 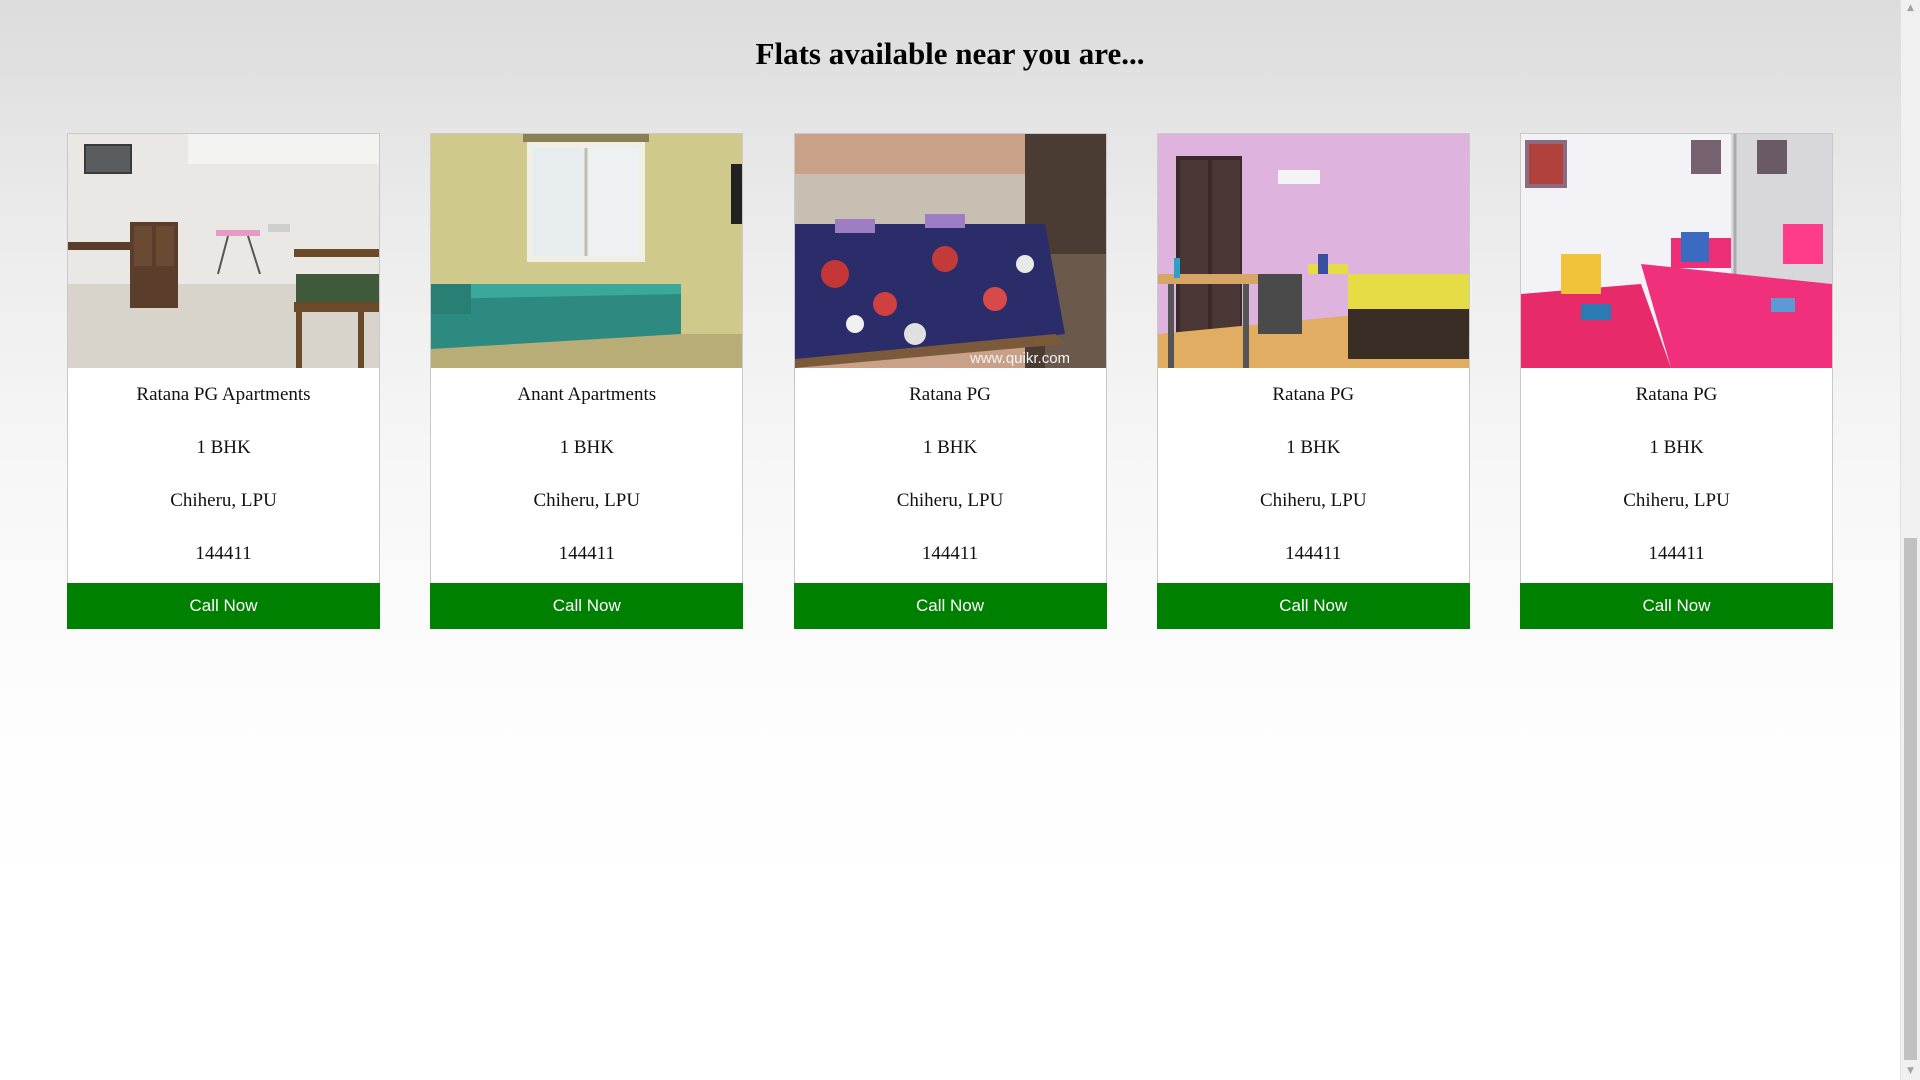 What do you see at coordinates (1019, 358) in the screenshot?
I see `photo-watermark: www.quikr.com` at bounding box center [1019, 358].